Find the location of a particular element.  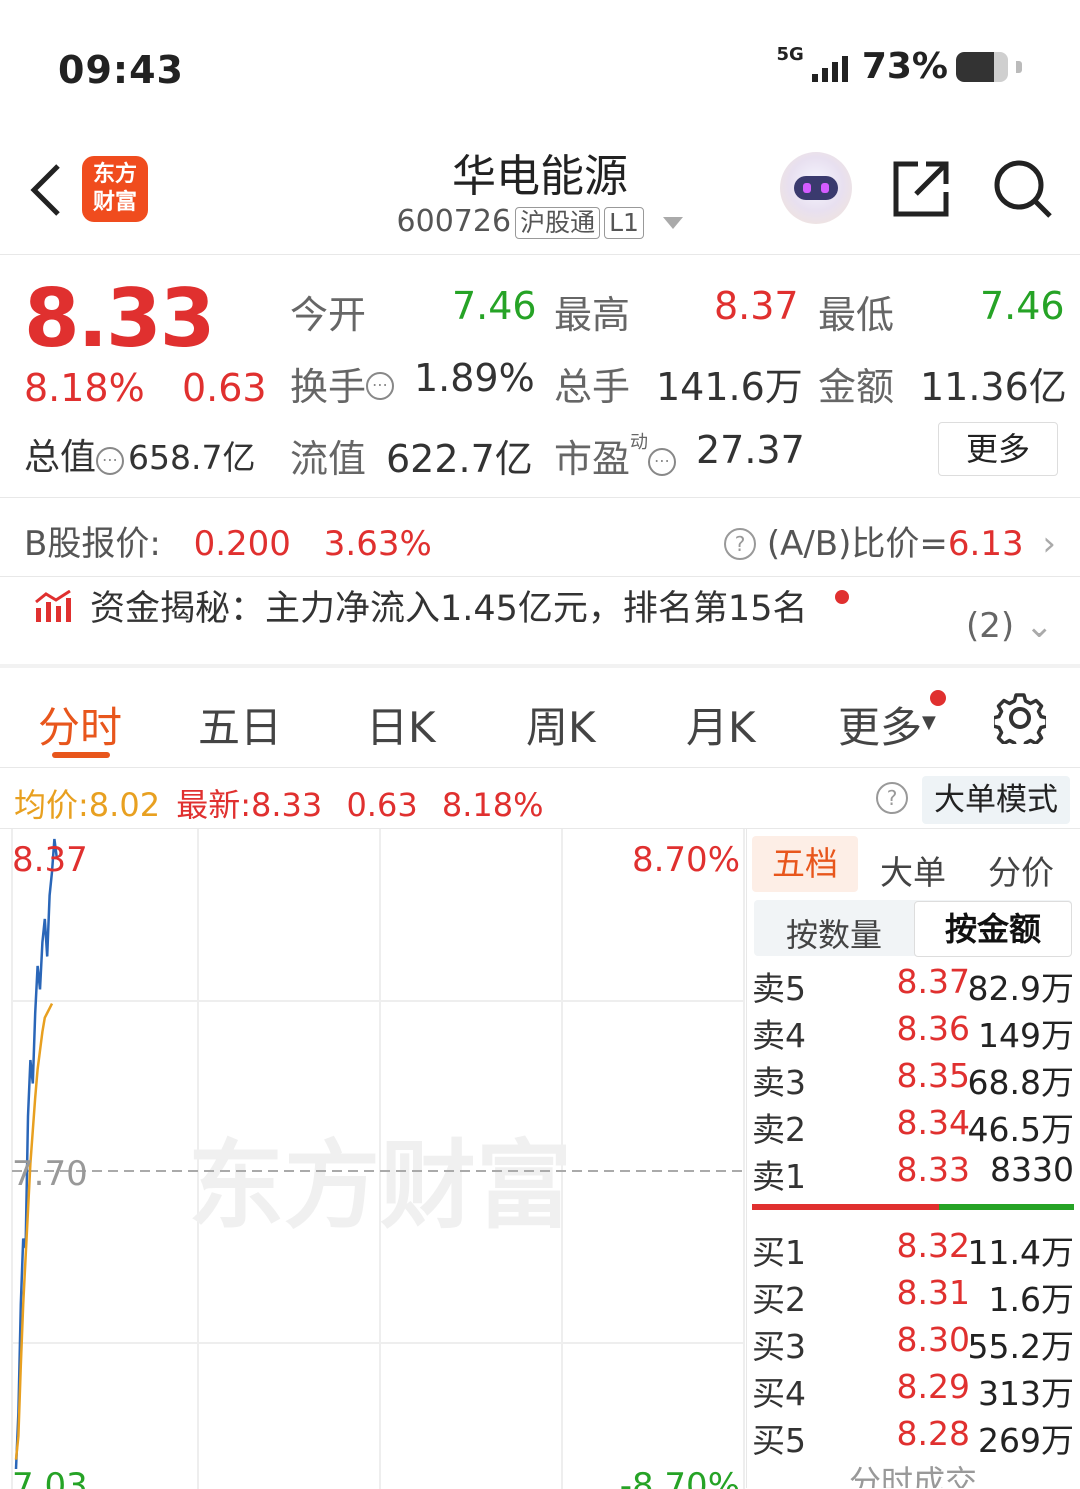

tag-hgt: 沪股通 is located at coordinates (558, 223).